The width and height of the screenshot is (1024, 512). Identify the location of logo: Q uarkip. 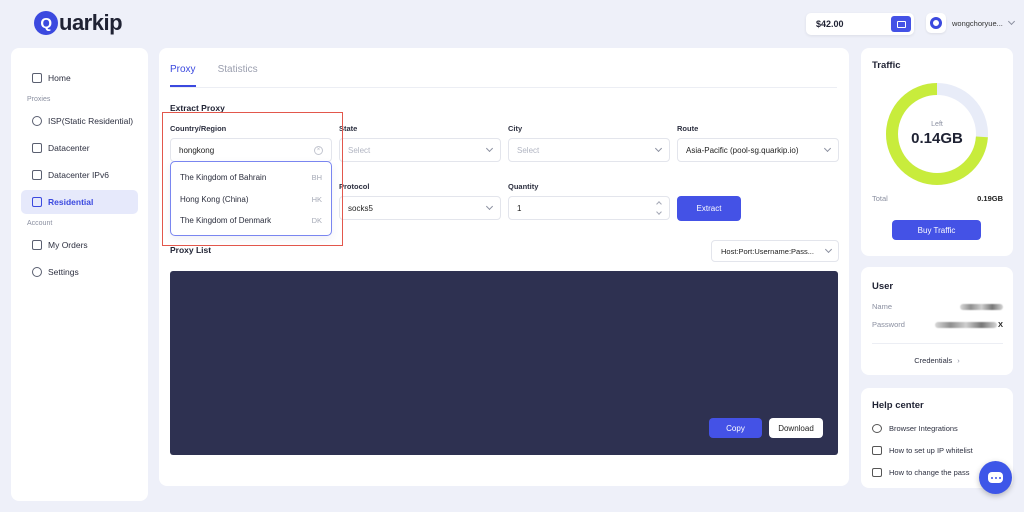
(78, 23).